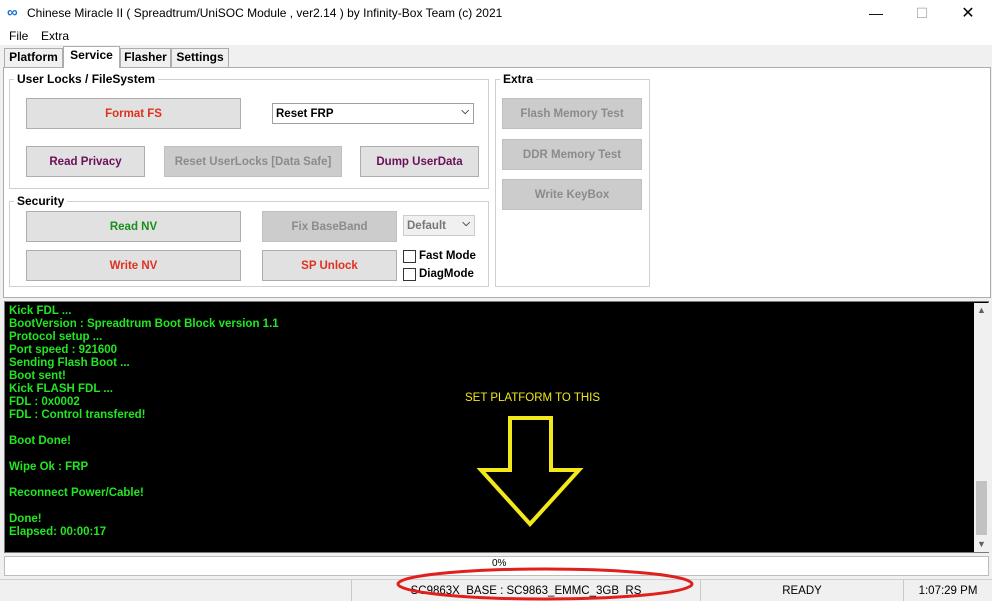  I want to click on log-line: FDL : Control transfered!, so click(77, 415).